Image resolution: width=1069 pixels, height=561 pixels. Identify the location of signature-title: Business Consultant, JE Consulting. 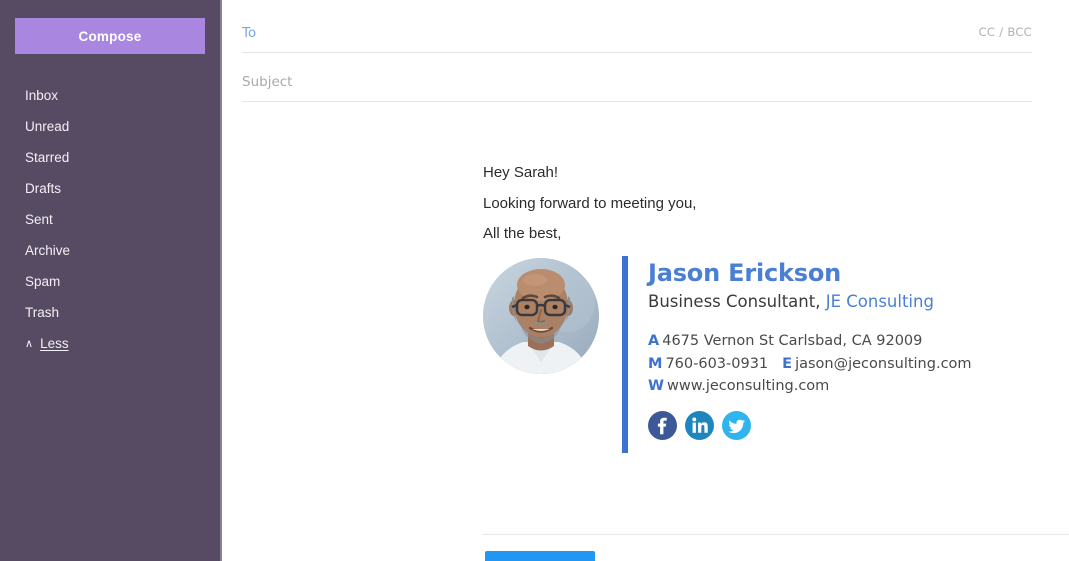
(810, 301).